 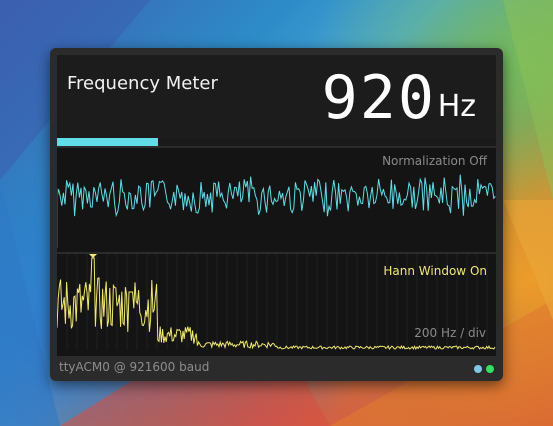 I want to click on link-indicator-icon, so click(x=478, y=369).